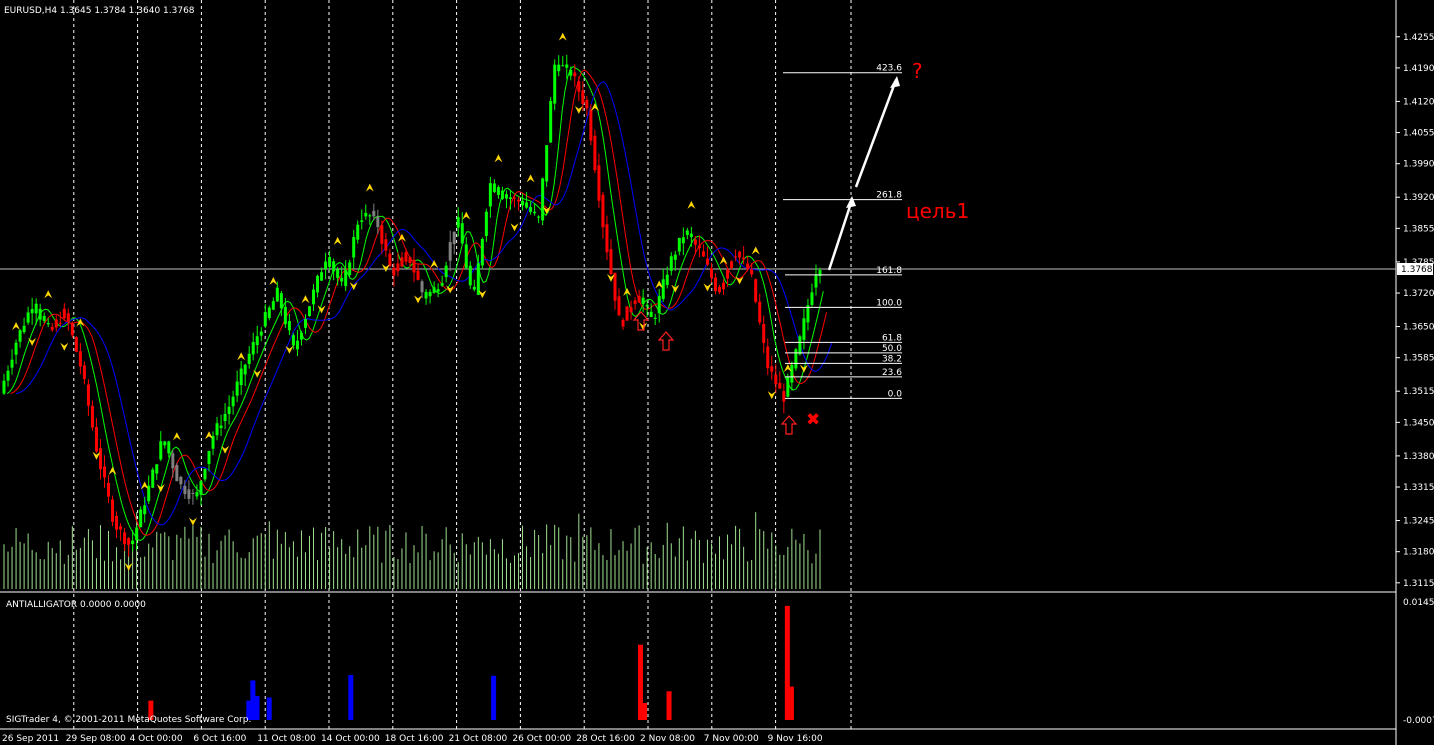  I want to click on fib-level-label: 423.6, so click(889, 69).